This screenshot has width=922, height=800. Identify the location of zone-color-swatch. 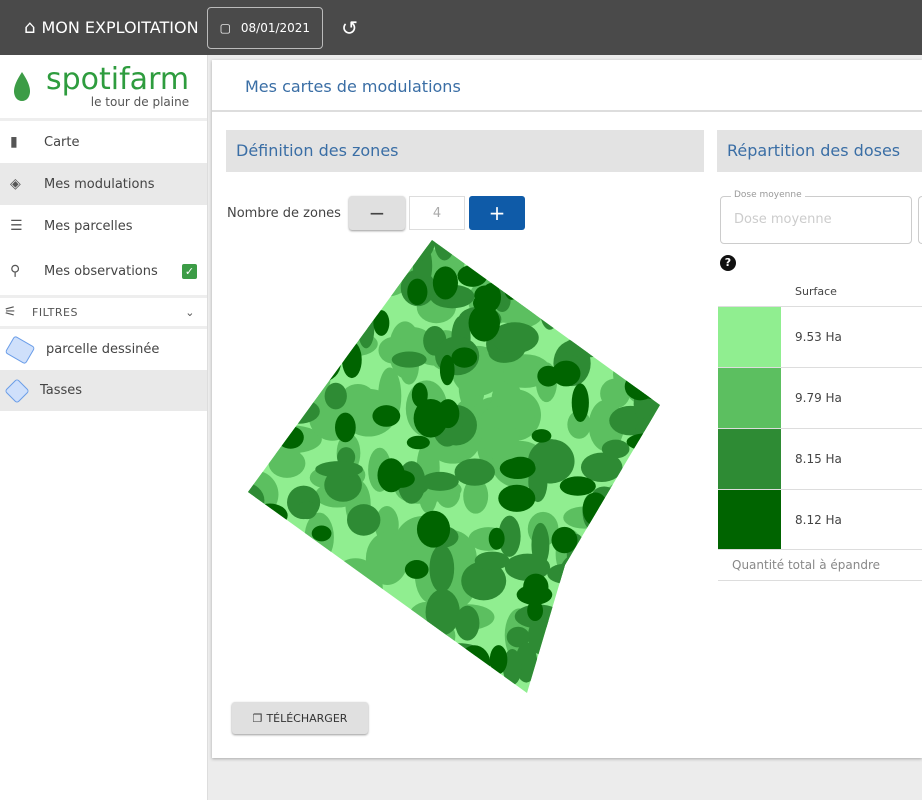
(749, 337).